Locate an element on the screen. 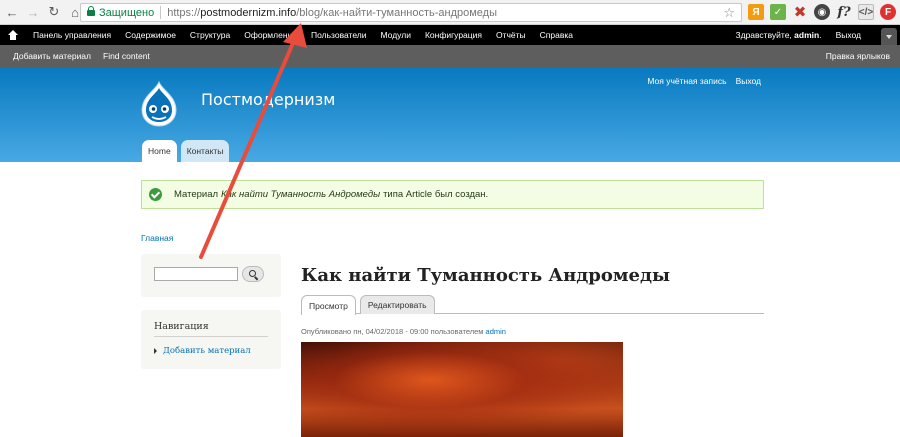 Image resolution: width=900 pixels, height=437 pixels. logout-link: Выход is located at coordinates (748, 81).